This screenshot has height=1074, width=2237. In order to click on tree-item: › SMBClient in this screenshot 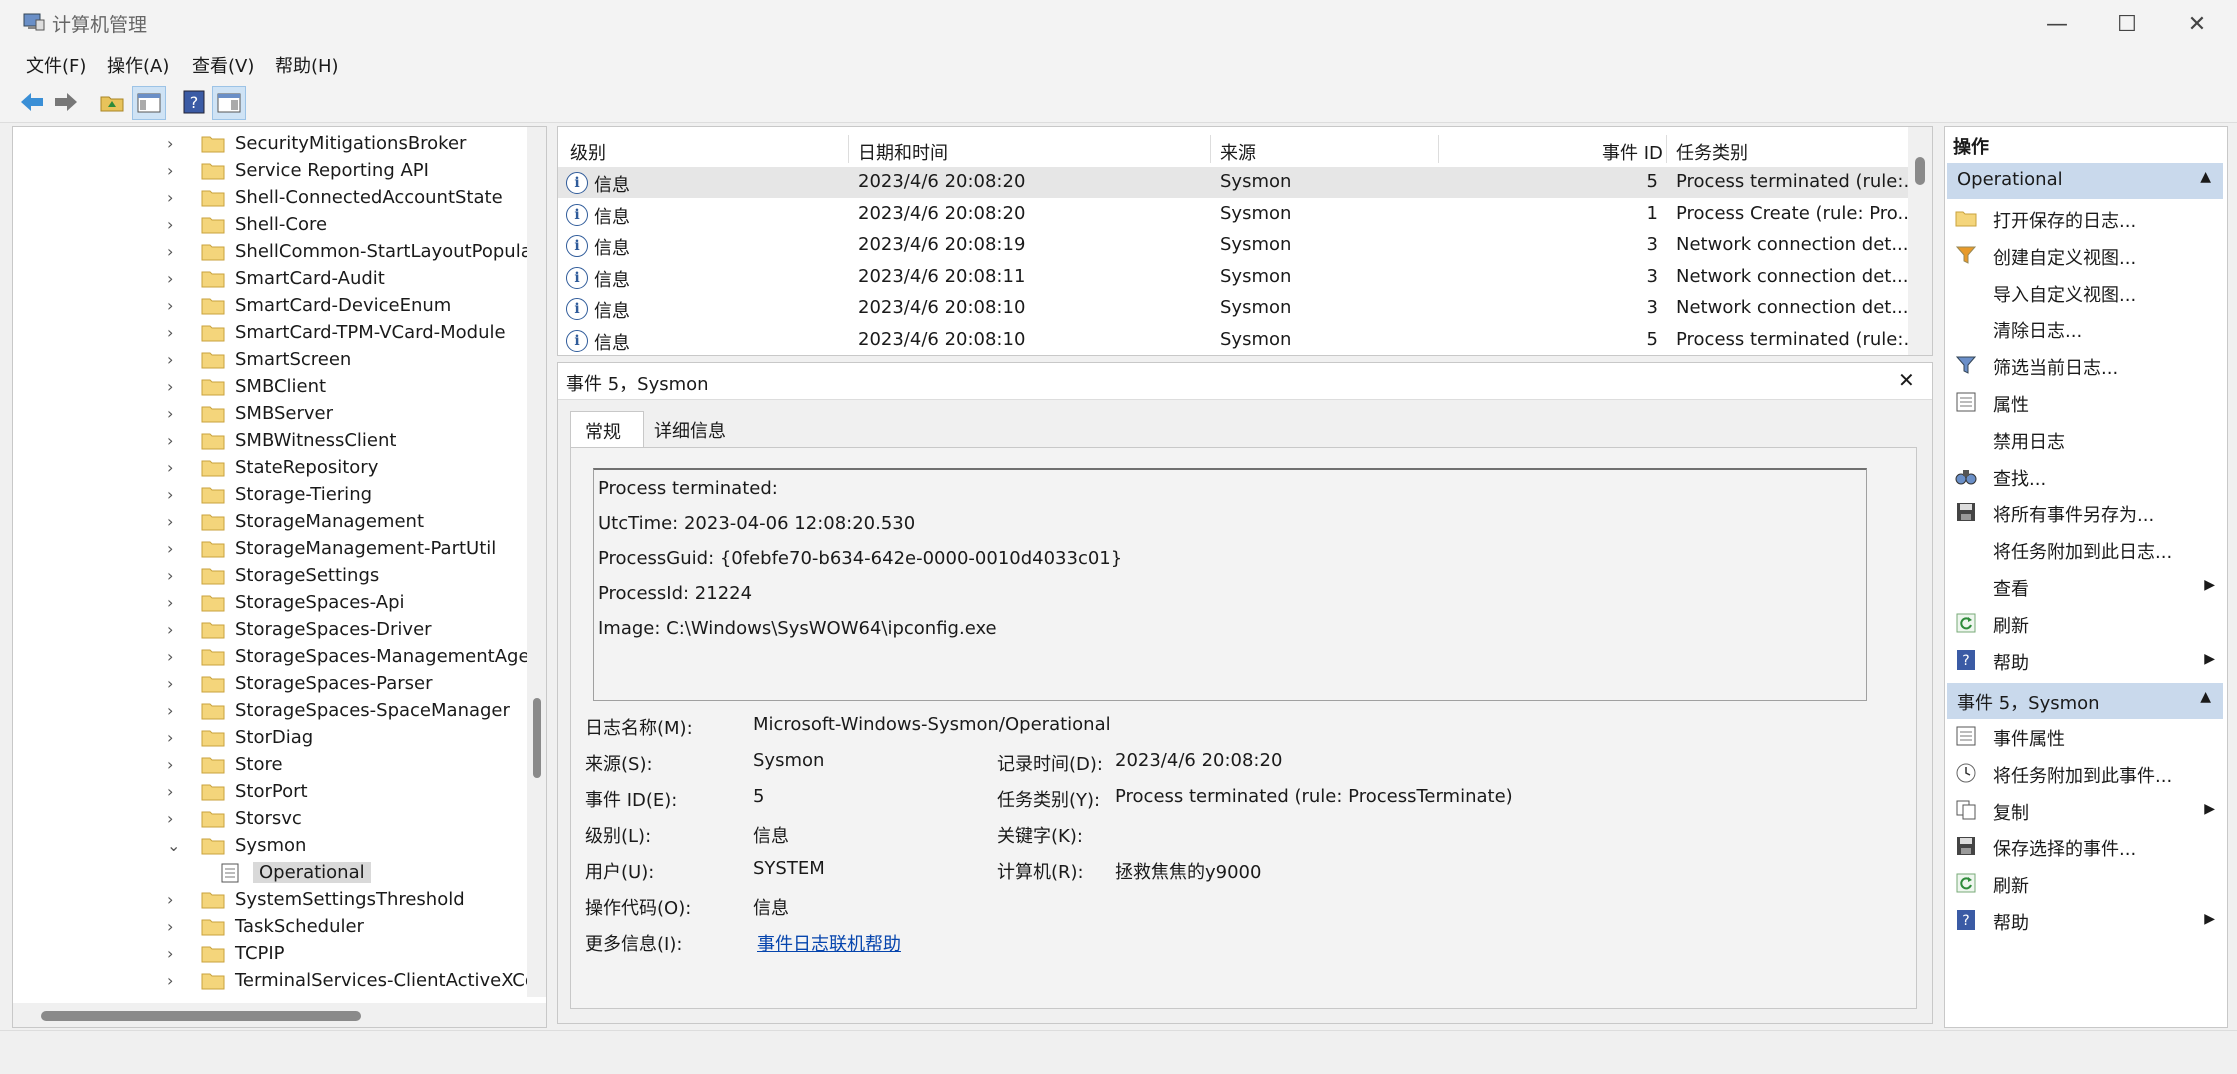, I will do `click(273, 387)`.